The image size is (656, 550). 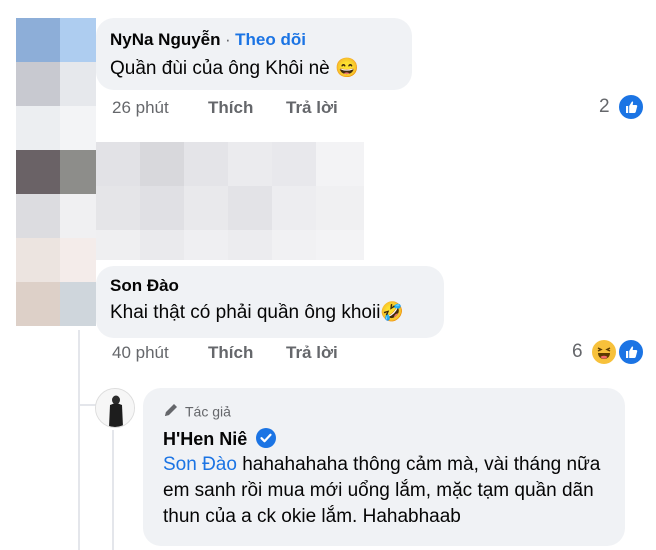 I want to click on comment-author: Son Đào, so click(x=144, y=286).